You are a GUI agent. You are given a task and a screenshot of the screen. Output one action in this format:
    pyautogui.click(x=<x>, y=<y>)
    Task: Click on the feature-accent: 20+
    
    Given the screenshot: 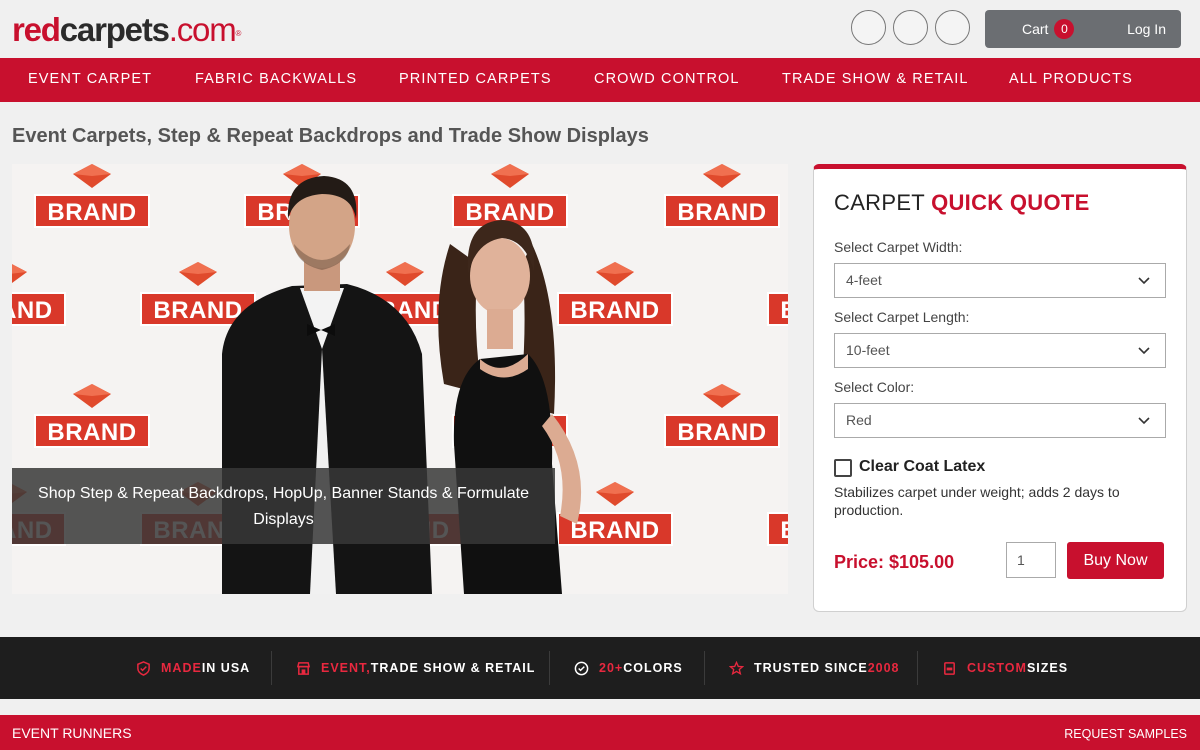 What is the action you would take?
    pyautogui.click(x=611, y=668)
    